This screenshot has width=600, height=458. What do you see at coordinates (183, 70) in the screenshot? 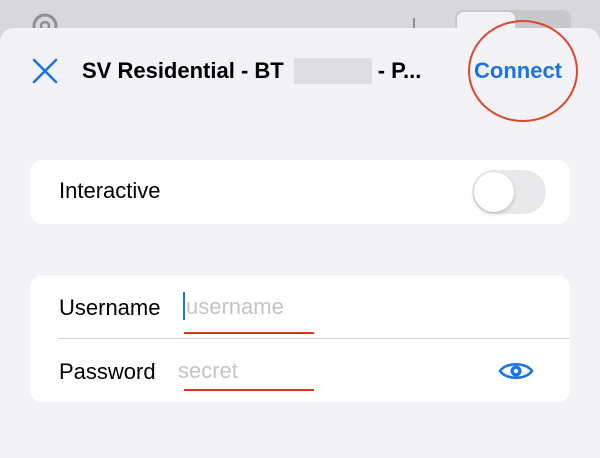
I see `title-prefix: SV Residential - BT` at bounding box center [183, 70].